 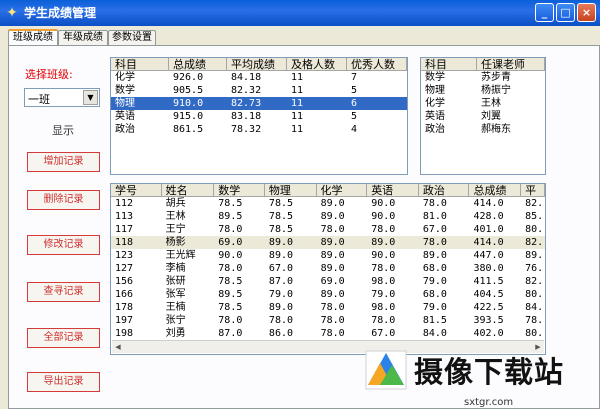 I want to click on table-cell: 117, so click(x=124, y=229).